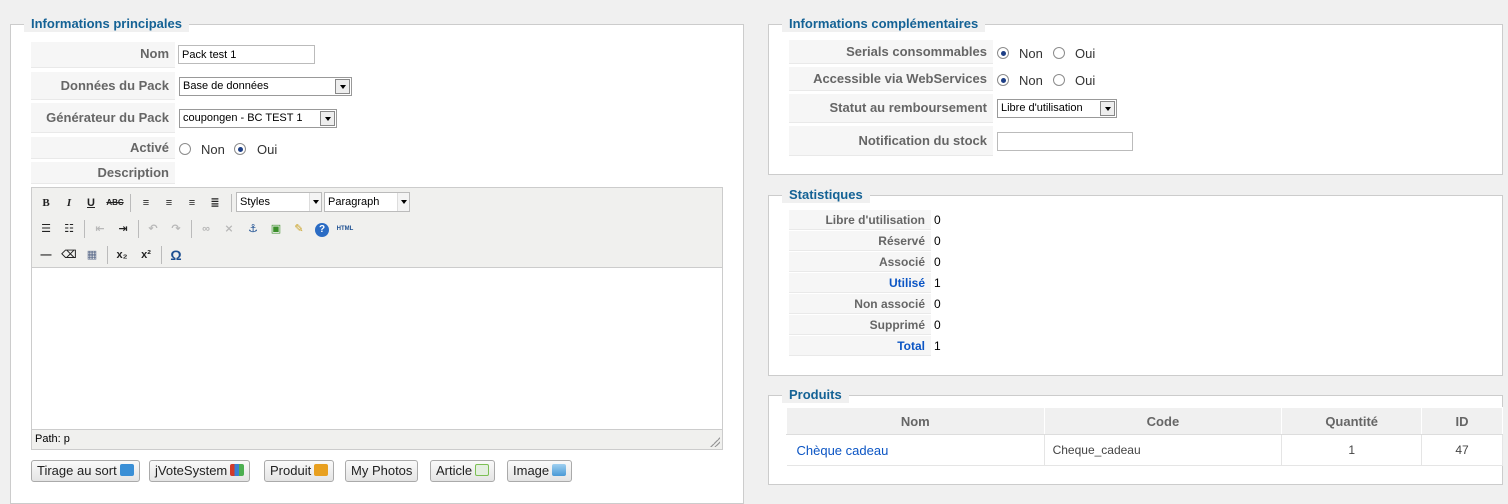  What do you see at coordinates (377, 348) in the screenshot?
I see `editor-content-area` at bounding box center [377, 348].